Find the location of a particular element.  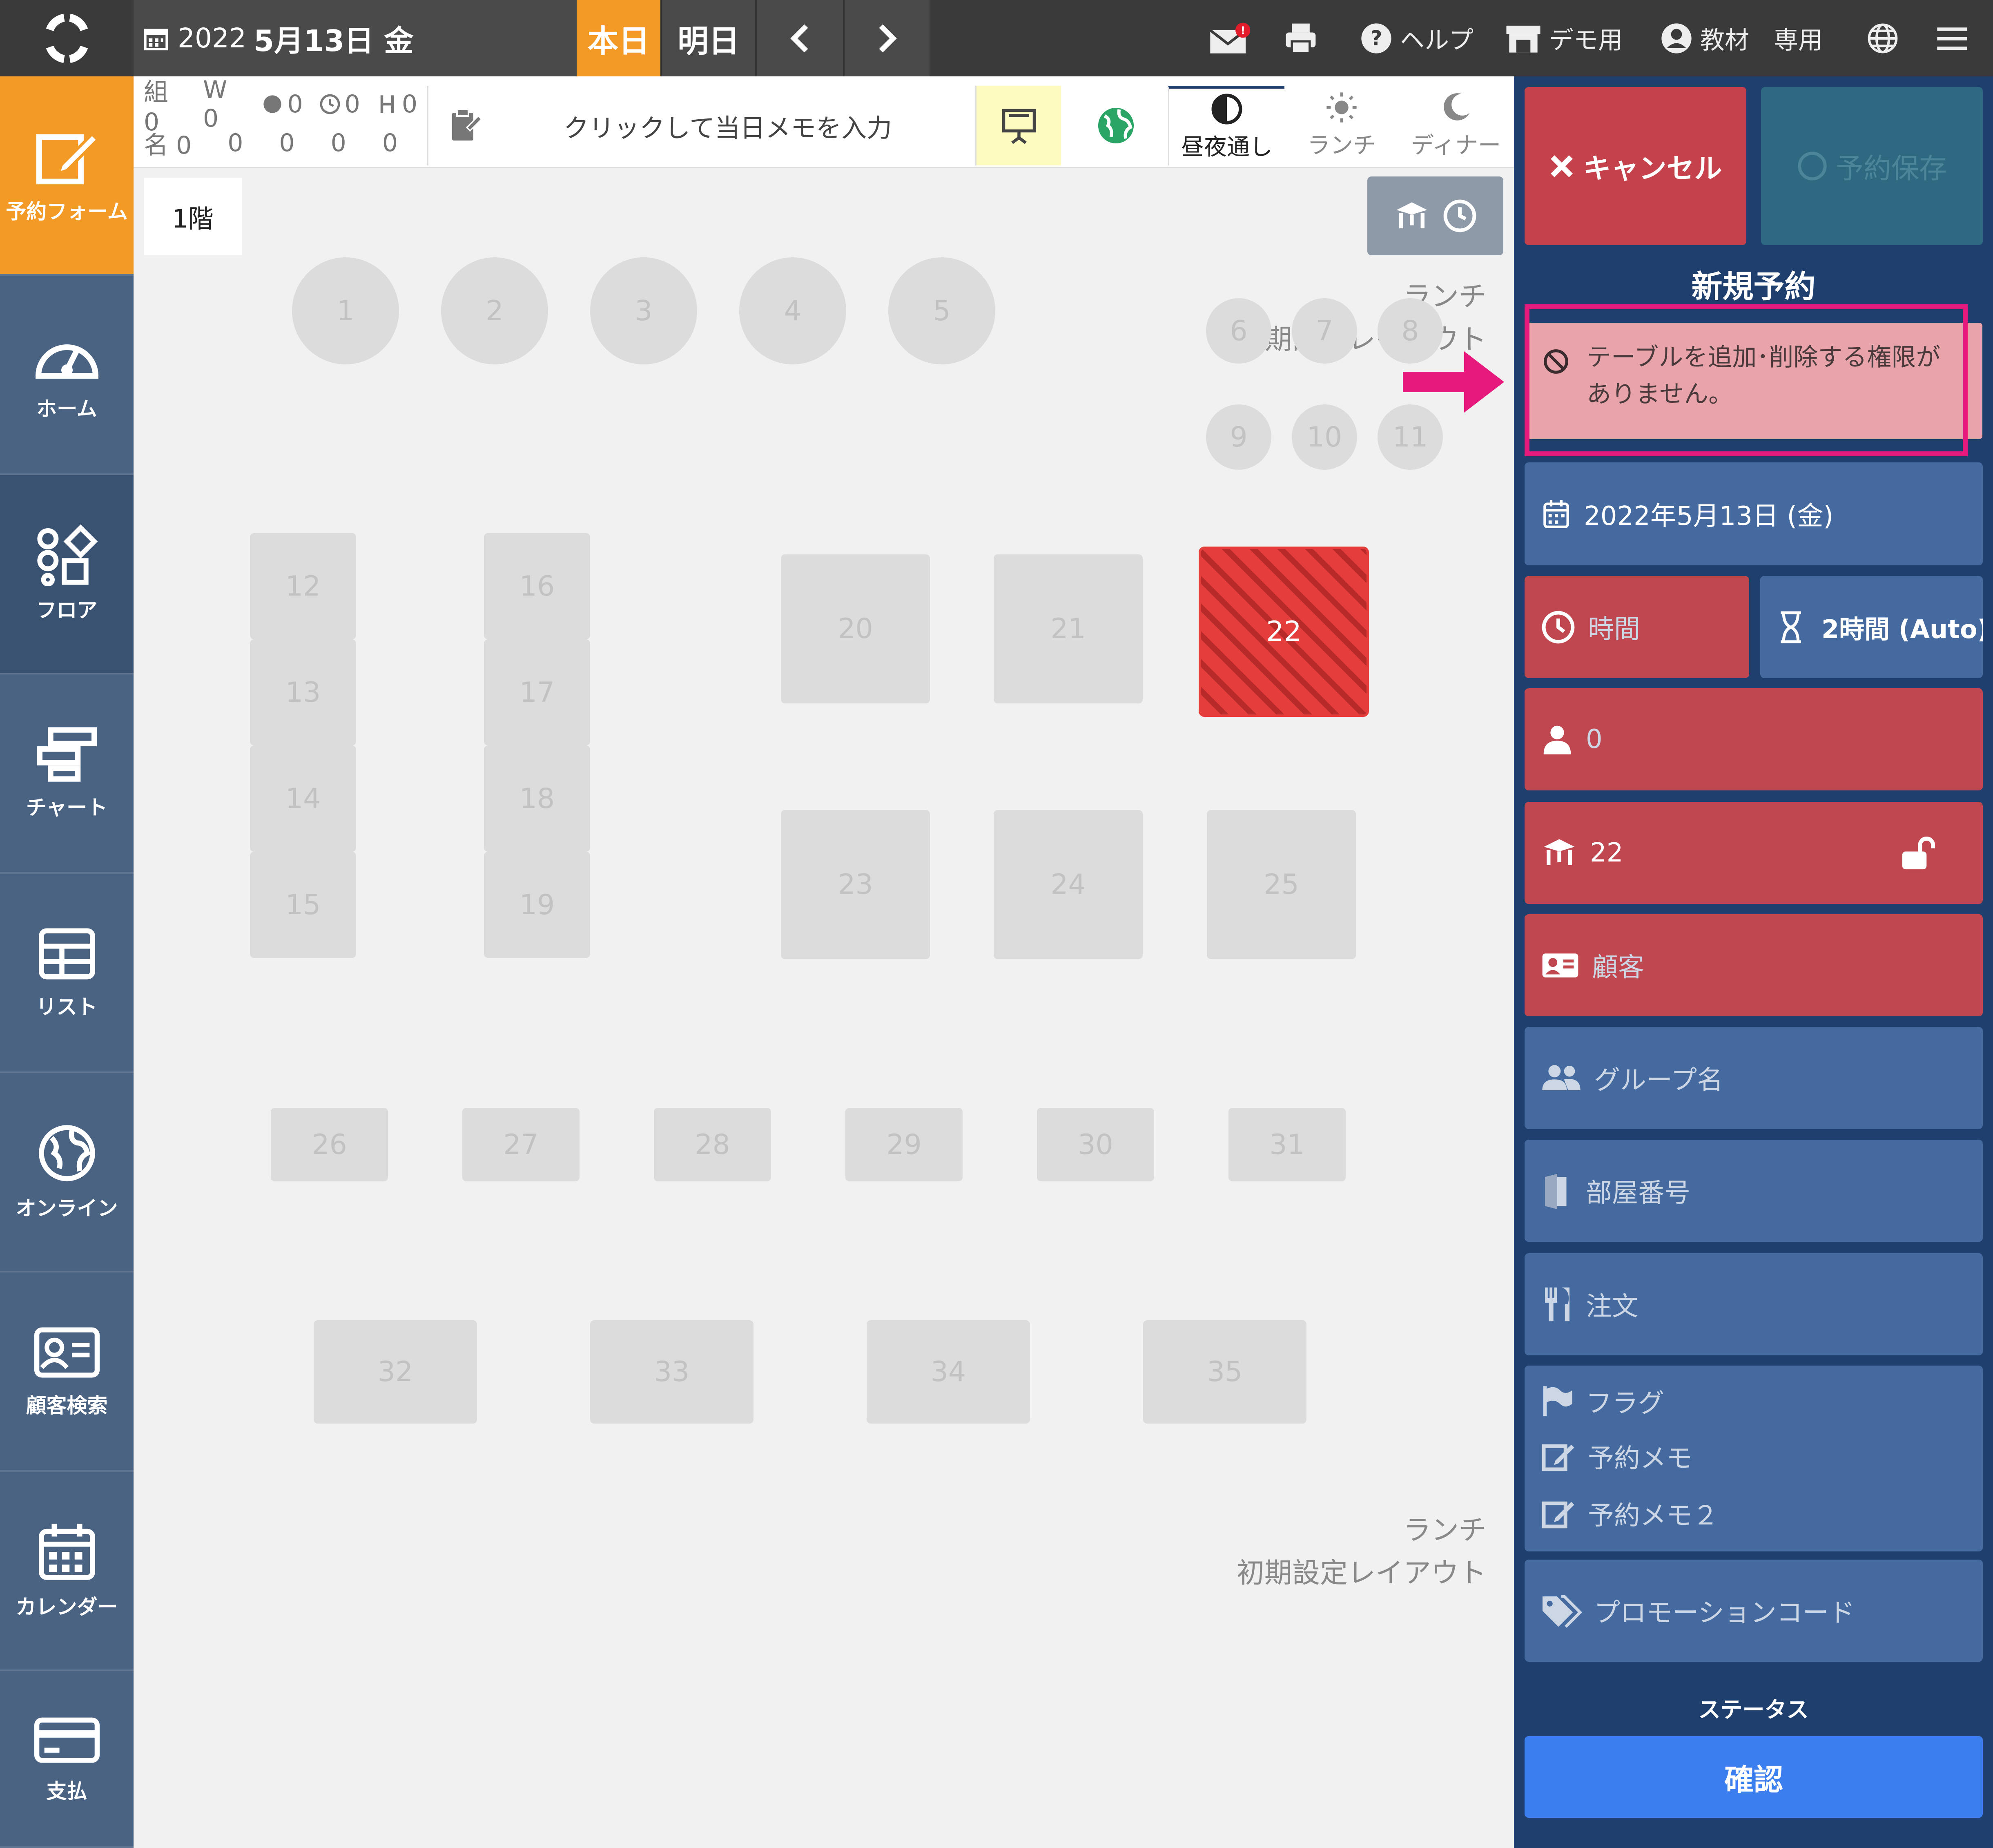

sidebar-item-calendar: カレンダー is located at coordinates (67, 1571).